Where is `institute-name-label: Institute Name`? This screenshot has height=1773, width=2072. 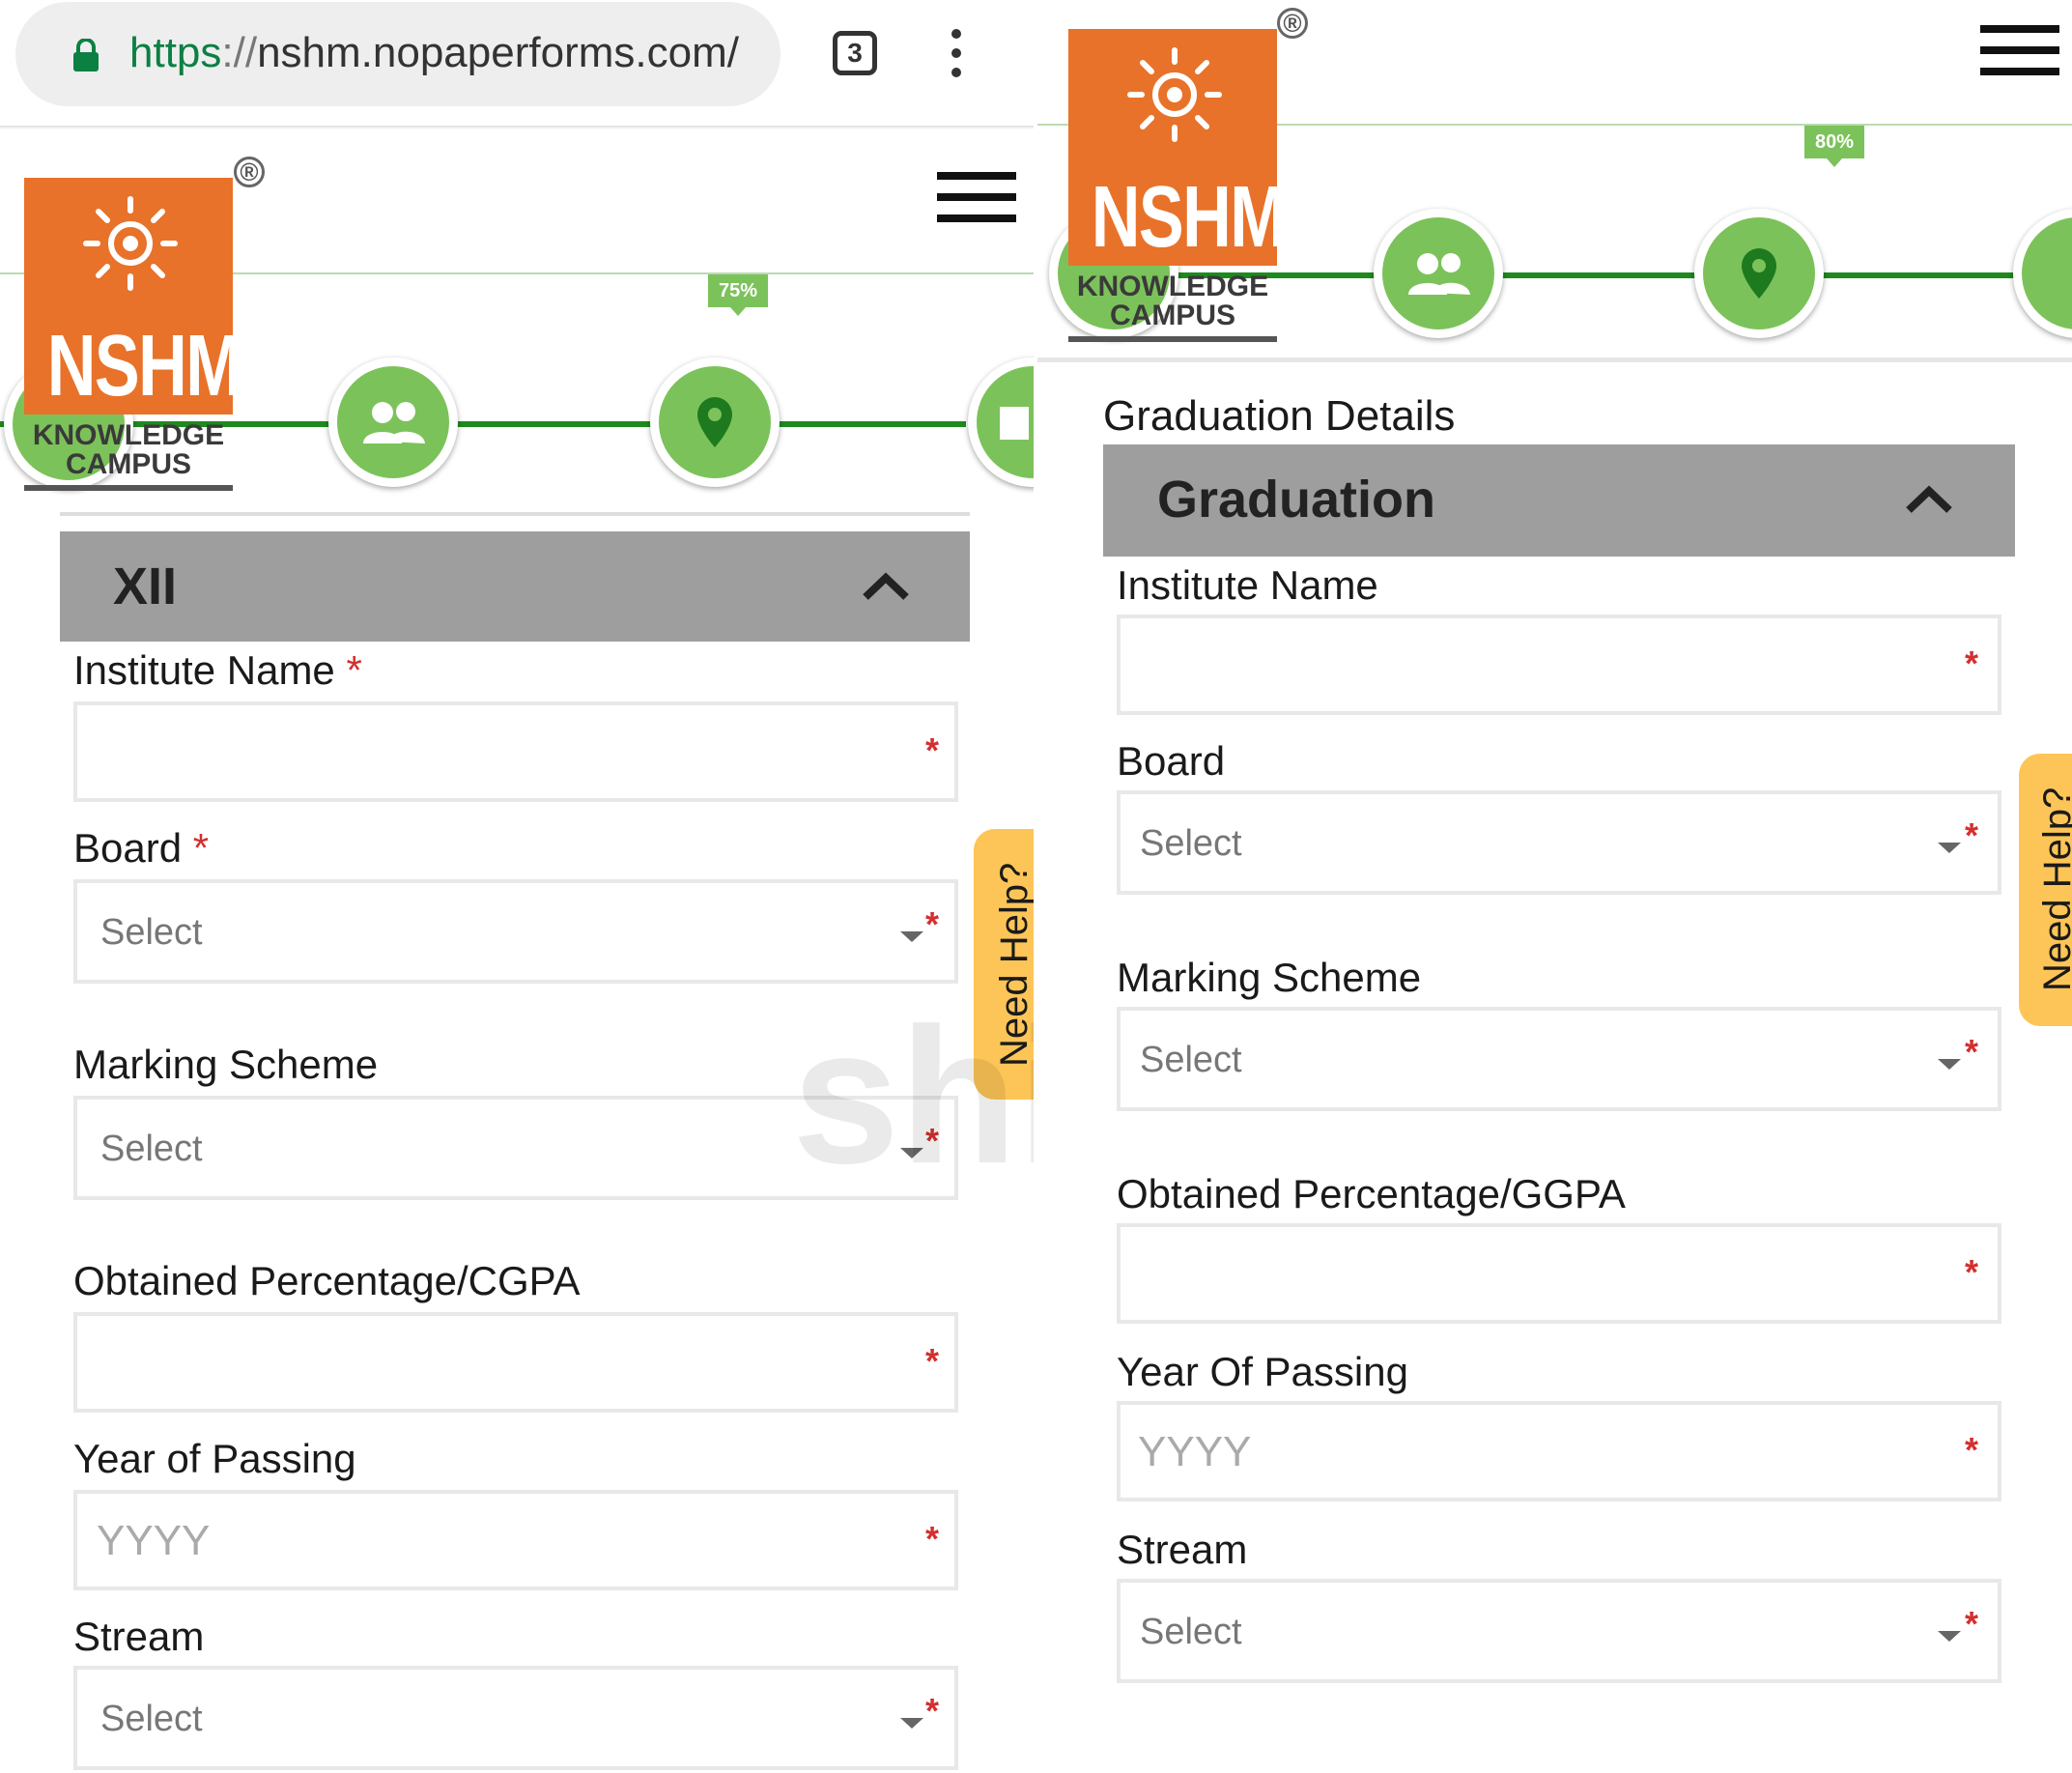 institute-name-label: Institute Name is located at coordinates (1247, 585).